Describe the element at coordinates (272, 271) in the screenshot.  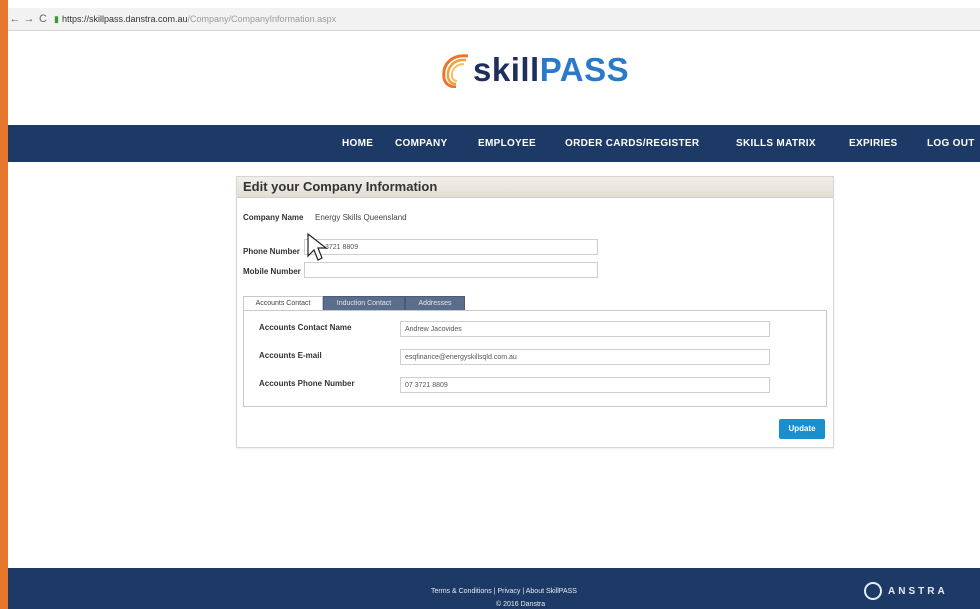
I see `mobile-number-label: Mobile Number` at that location.